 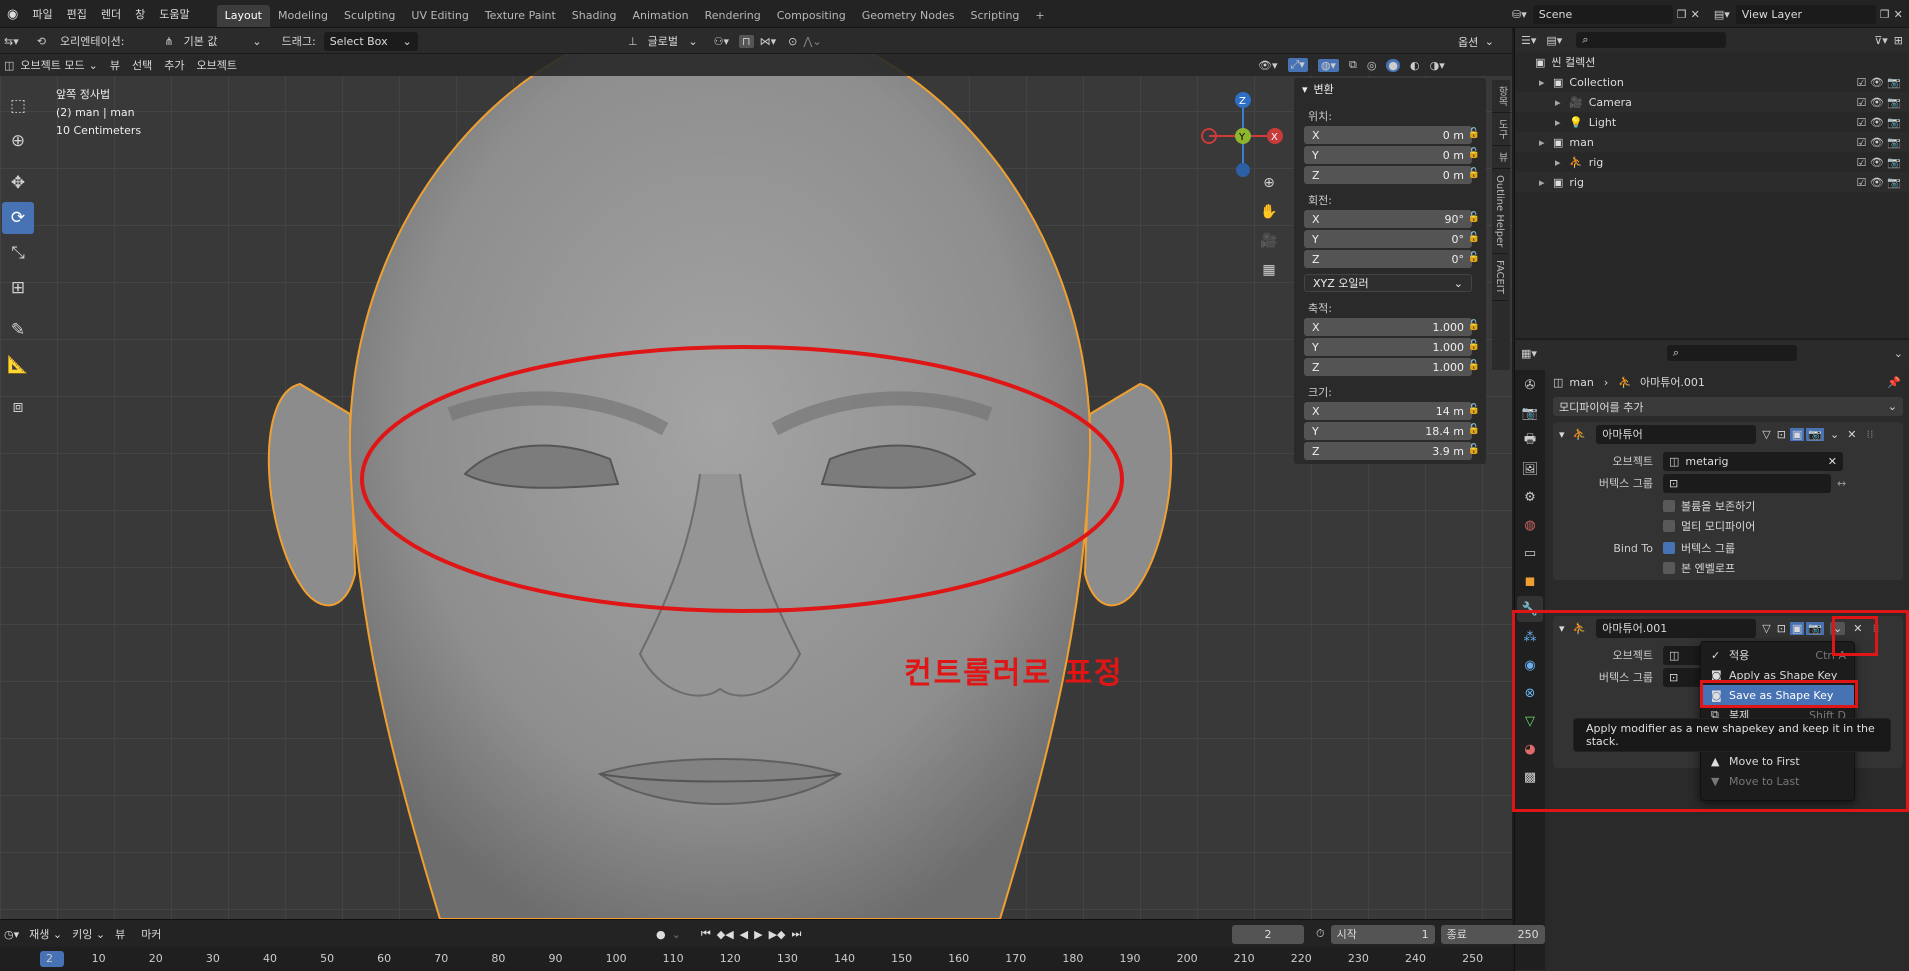 What do you see at coordinates (1269, 212) in the screenshot?
I see `pan-hand-icon: ✋` at bounding box center [1269, 212].